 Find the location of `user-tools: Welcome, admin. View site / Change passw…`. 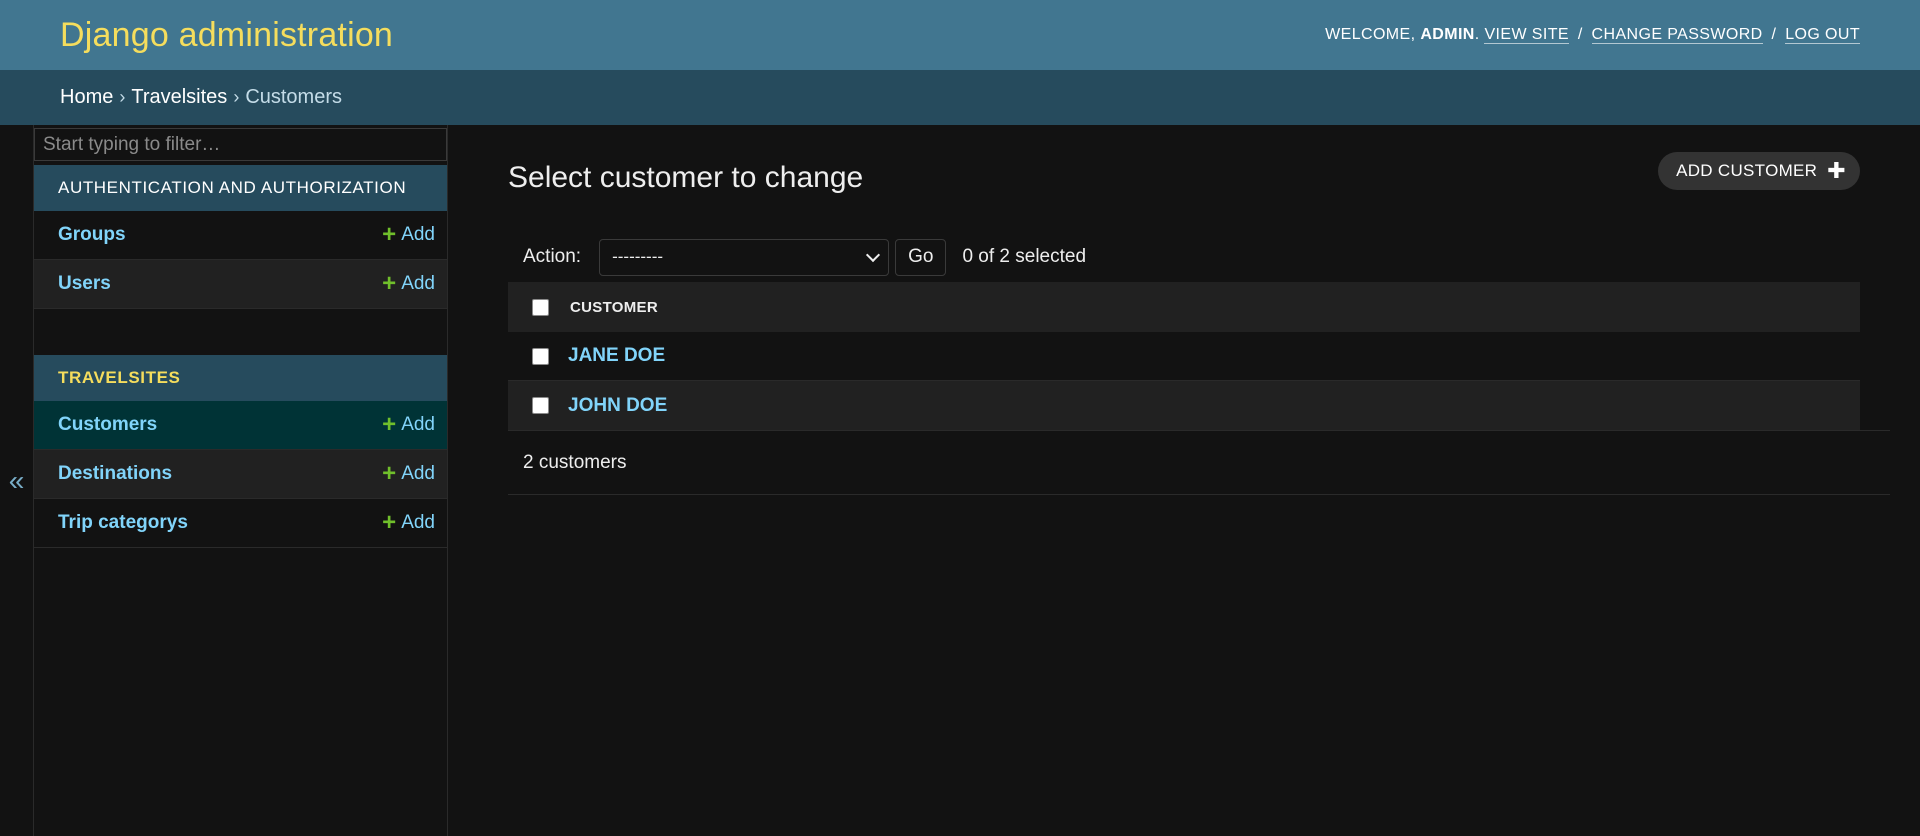

user-tools: Welcome, admin. View site / Change passw… is located at coordinates (1592, 35).